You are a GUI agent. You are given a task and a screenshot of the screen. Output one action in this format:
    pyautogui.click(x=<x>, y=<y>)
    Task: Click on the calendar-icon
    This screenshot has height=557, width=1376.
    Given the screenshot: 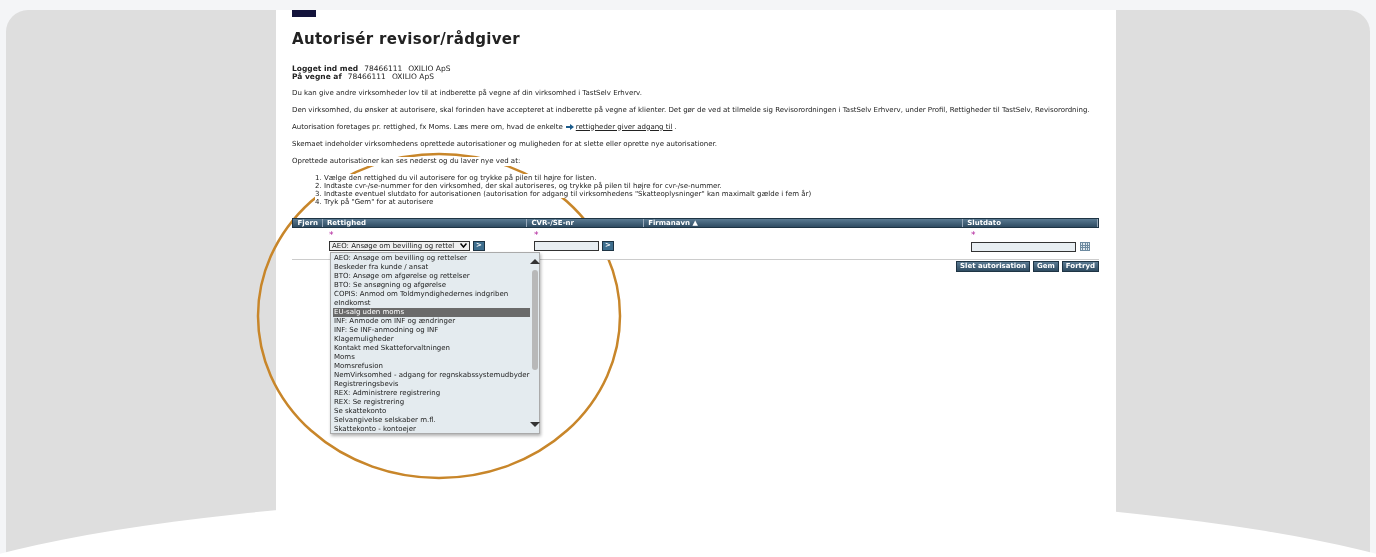 What is the action you would take?
    pyautogui.click(x=1085, y=246)
    